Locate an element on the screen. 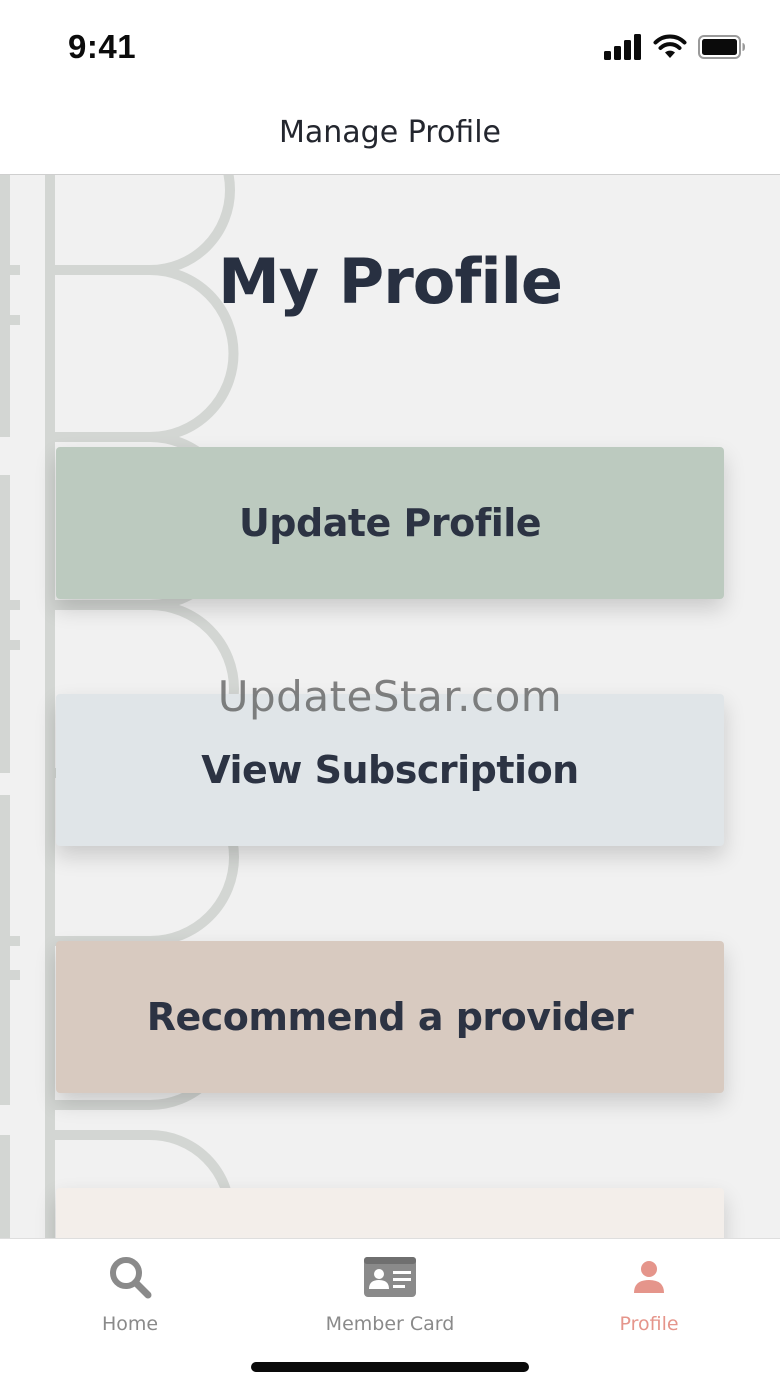 Image resolution: width=780 pixels, height=1388 pixels. tab-home: Home is located at coordinates (130, 1301).